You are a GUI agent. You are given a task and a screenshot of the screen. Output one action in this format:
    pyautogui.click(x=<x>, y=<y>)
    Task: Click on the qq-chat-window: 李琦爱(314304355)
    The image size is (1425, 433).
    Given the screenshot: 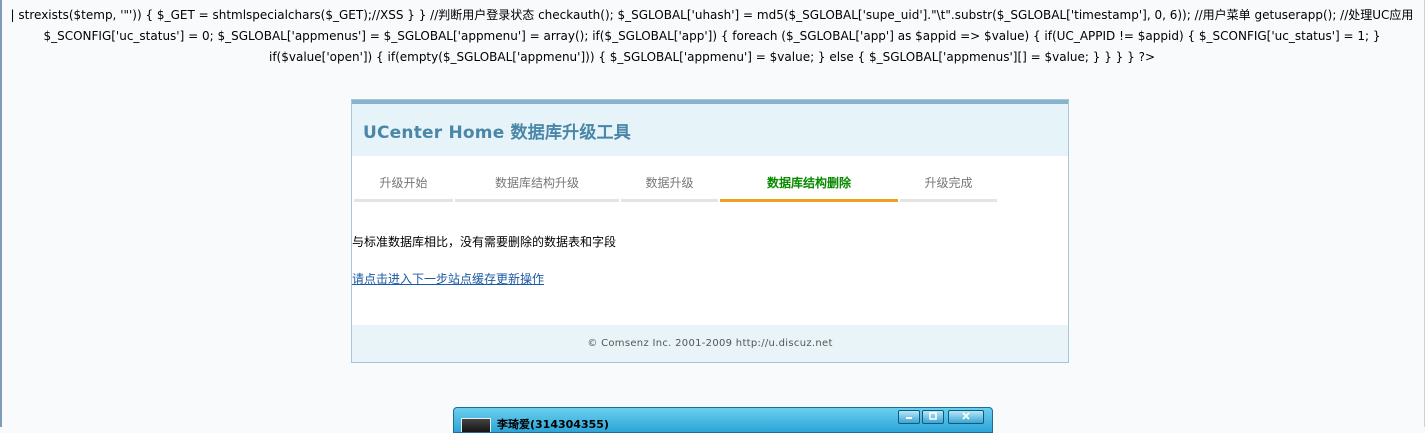 What is the action you would take?
    pyautogui.click(x=723, y=420)
    